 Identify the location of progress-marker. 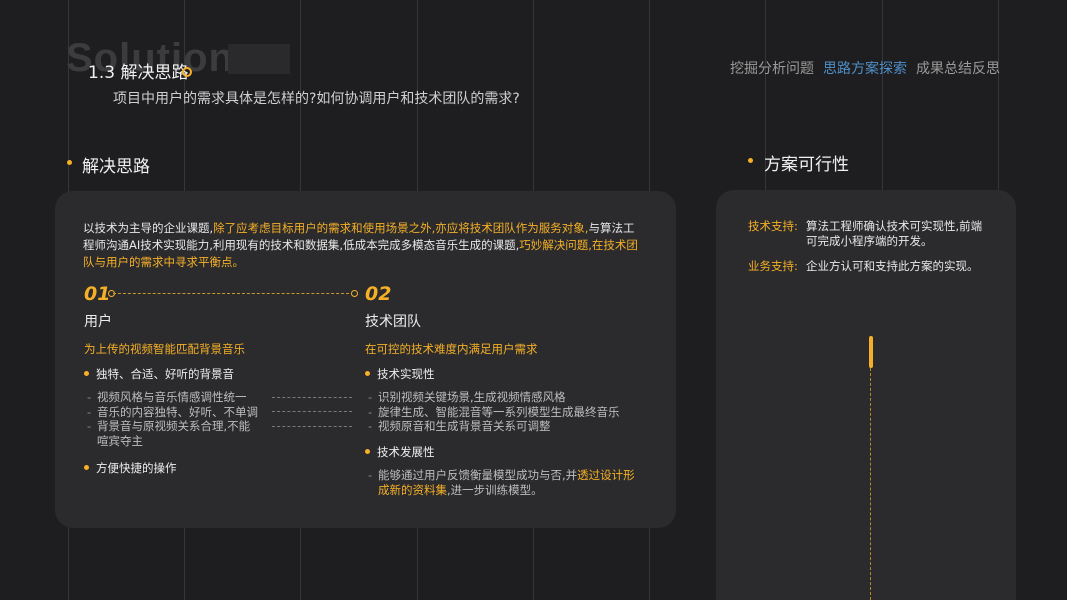
(871, 352).